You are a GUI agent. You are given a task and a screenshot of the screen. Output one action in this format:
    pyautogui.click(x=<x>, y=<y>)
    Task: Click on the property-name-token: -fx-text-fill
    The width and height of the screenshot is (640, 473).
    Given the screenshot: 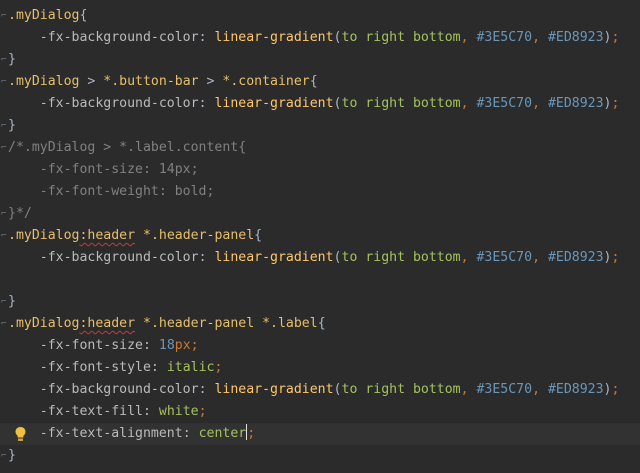 What is the action you would take?
    pyautogui.click(x=91, y=411)
    